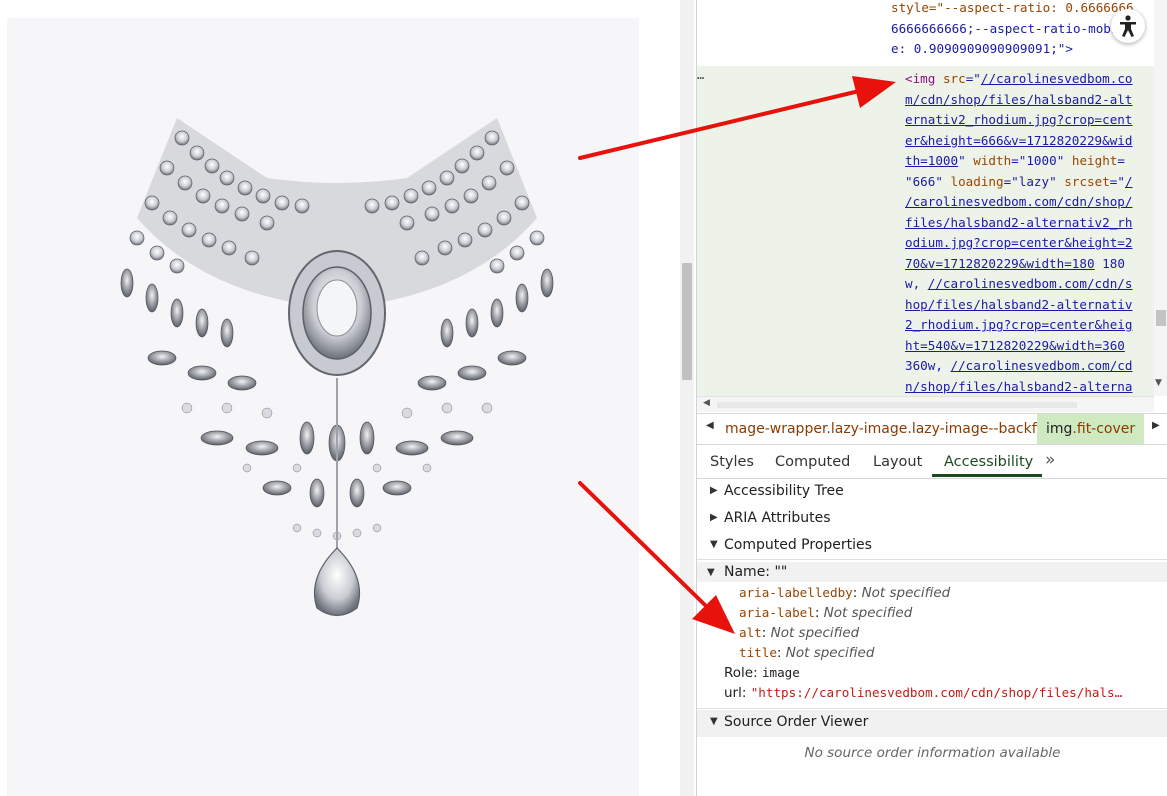 The height and width of the screenshot is (796, 1167). Describe the element at coordinates (932, 492) in the screenshot. I see `section-accessibility-tree: ▶ Accessibility Tree` at that location.